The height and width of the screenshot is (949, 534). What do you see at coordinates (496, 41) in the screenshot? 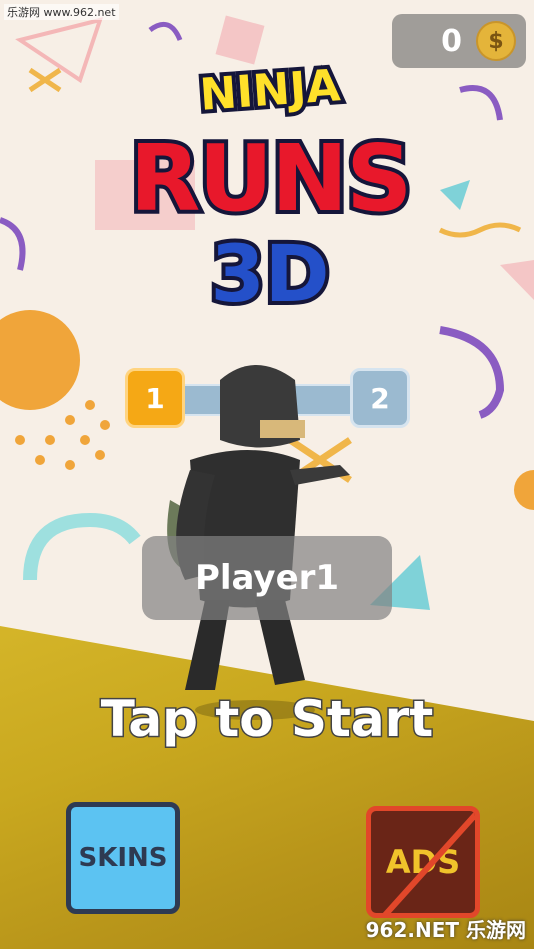
I see `coin-icon: $` at bounding box center [496, 41].